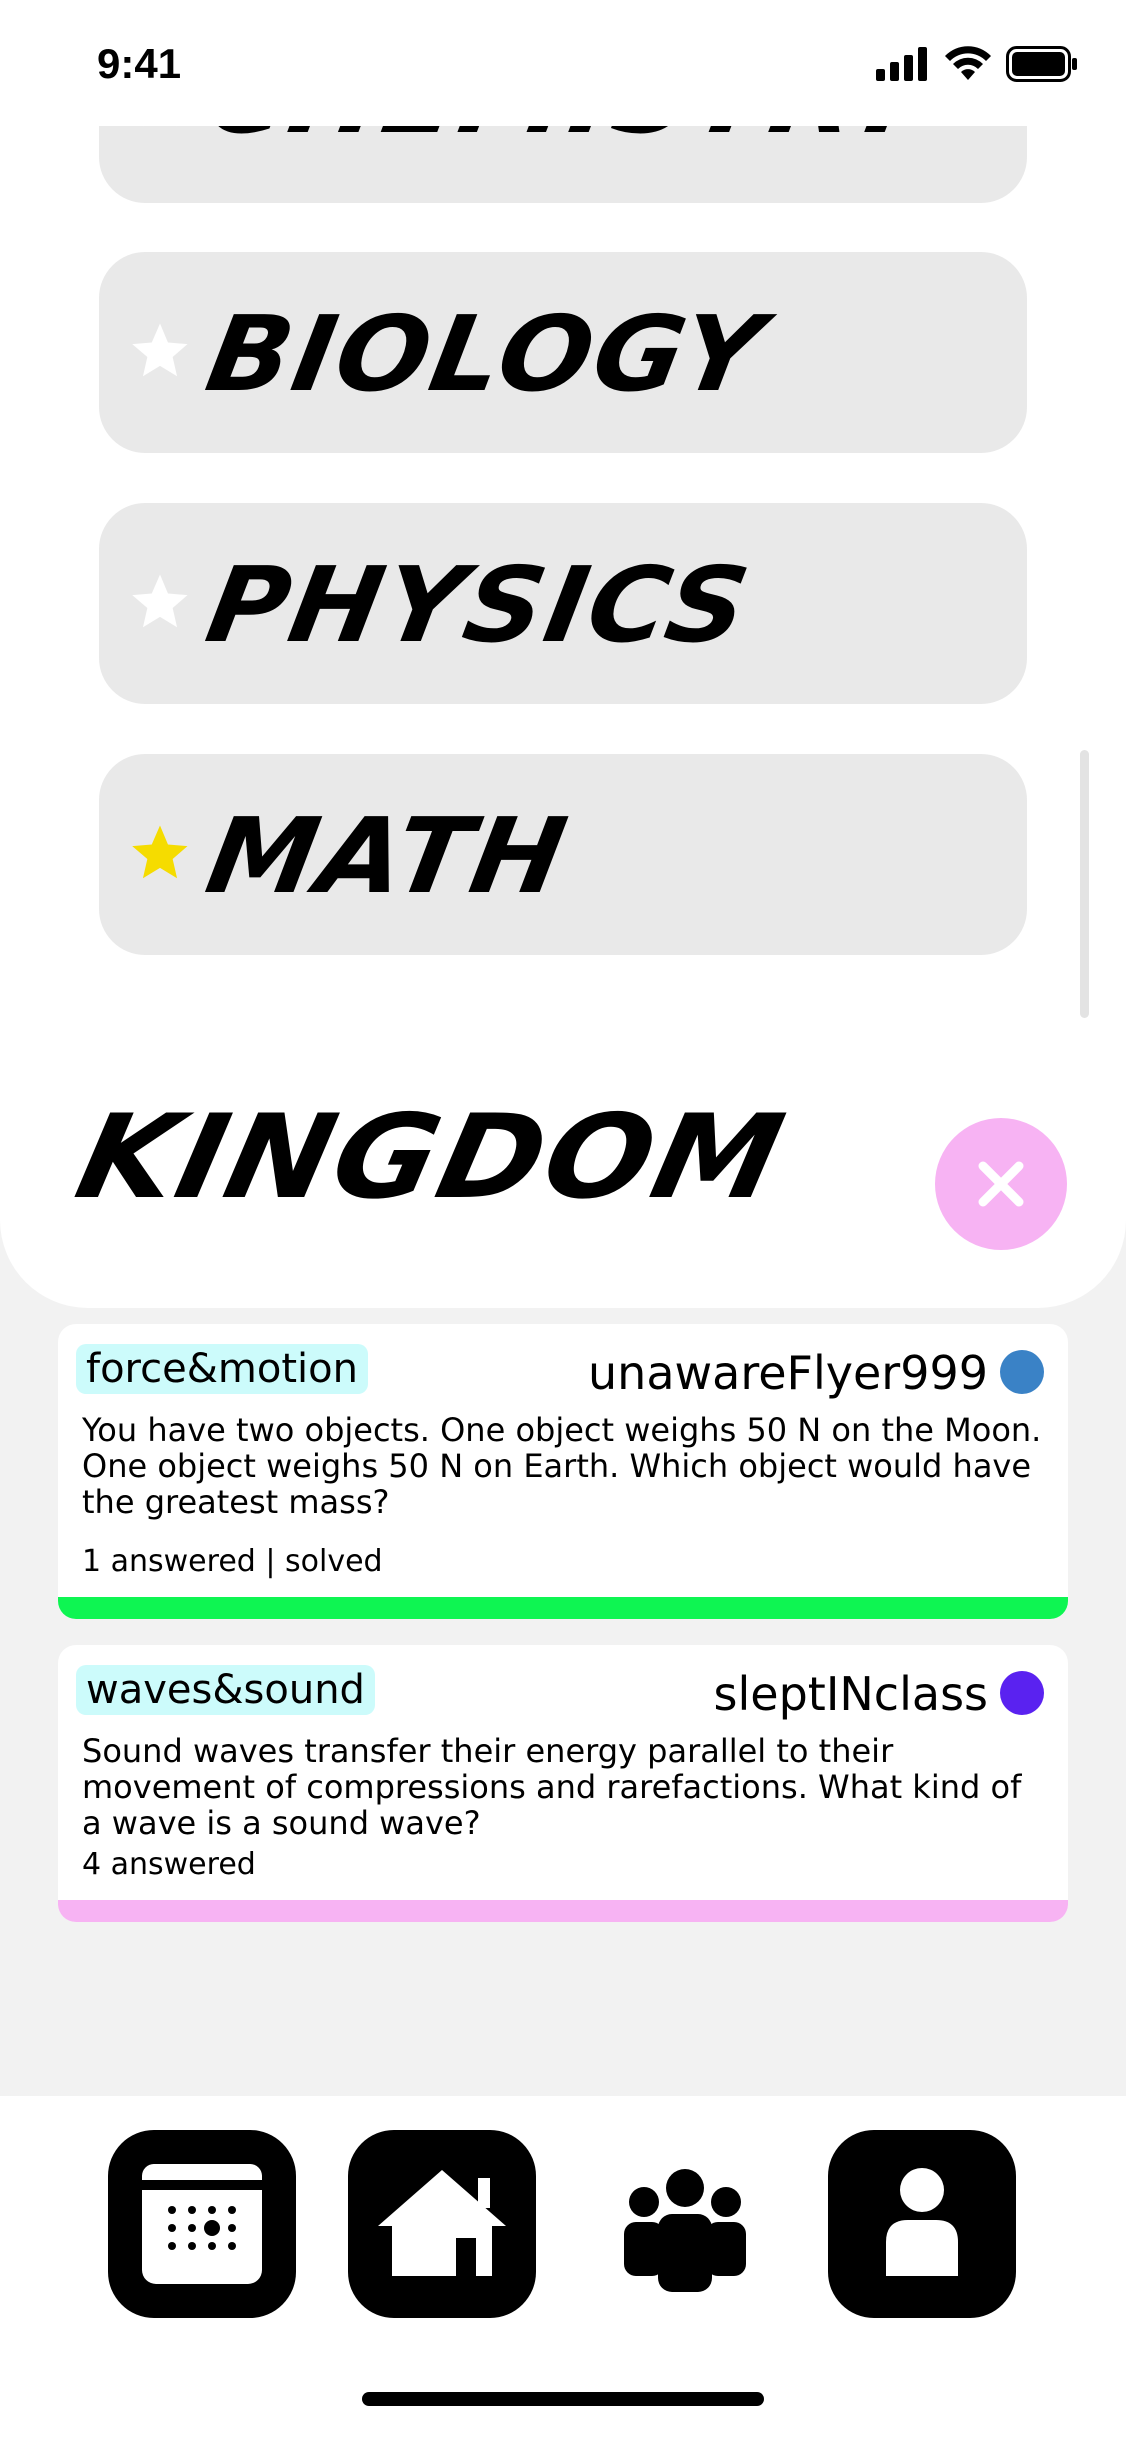  I want to click on close-icon, so click(1001, 1184).